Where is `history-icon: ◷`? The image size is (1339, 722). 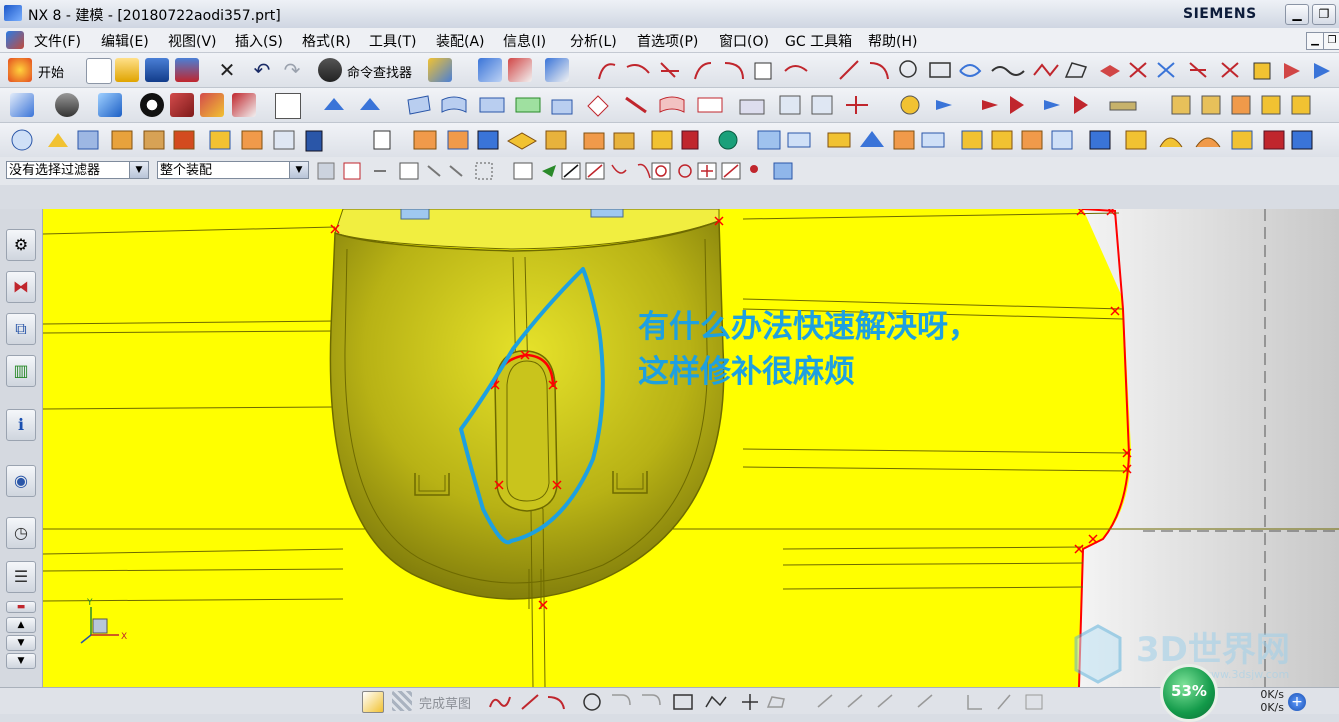
history-icon: ◷ is located at coordinates (21, 533).